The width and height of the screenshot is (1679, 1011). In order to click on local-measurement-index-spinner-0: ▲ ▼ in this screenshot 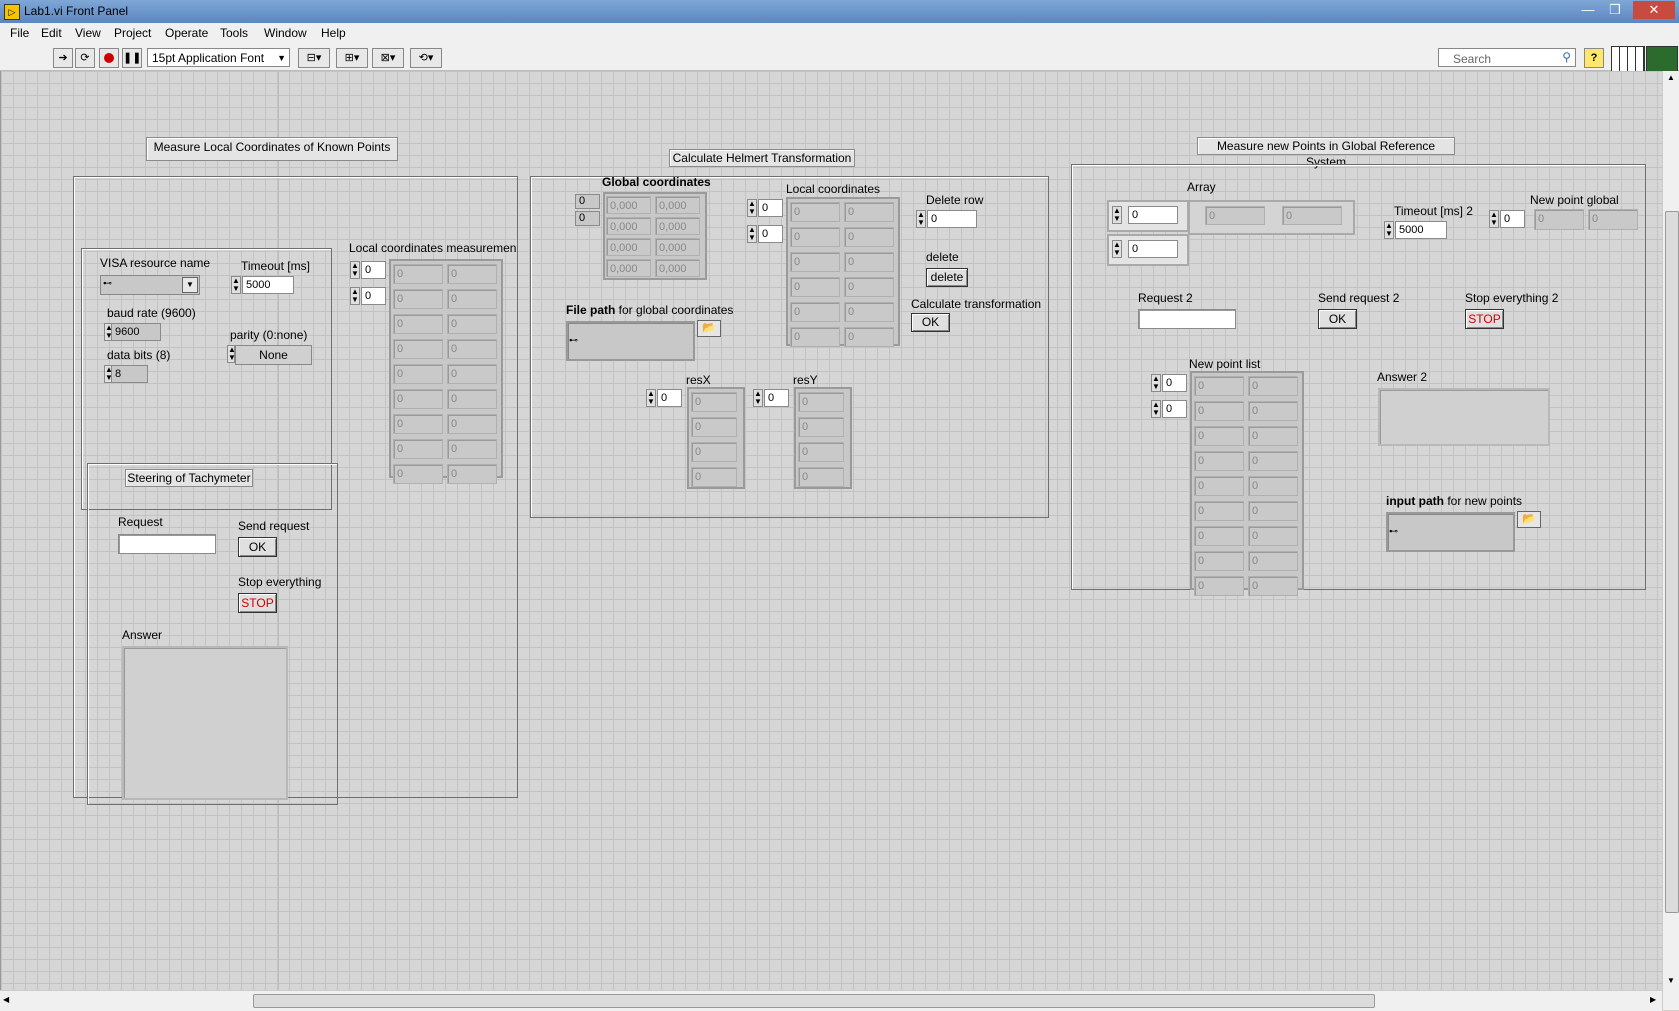, I will do `click(355, 270)`.